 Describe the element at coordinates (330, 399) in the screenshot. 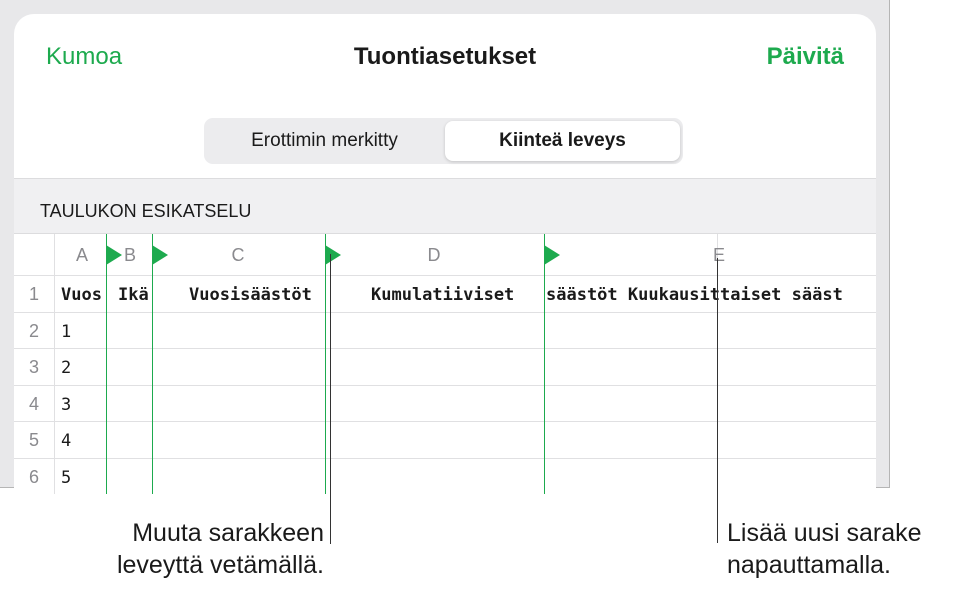

I see `callout-line-left` at that location.